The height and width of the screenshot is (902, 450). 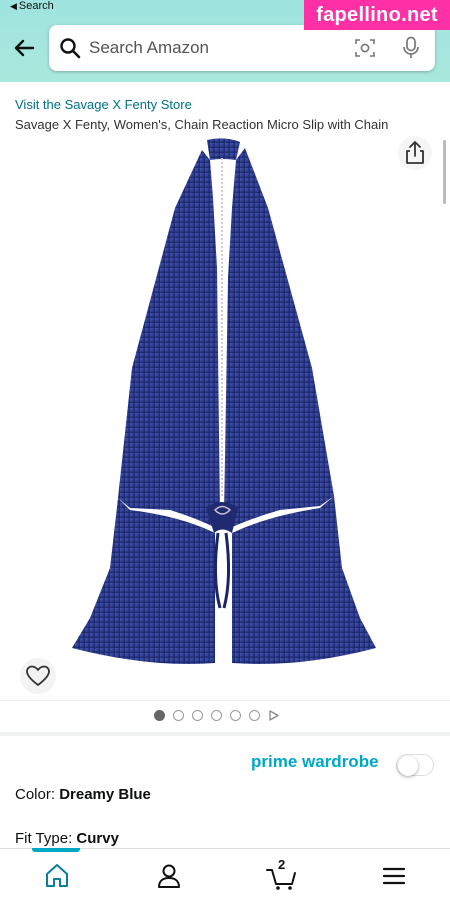 I want to click on home-icon, so click(x=57, y=876).